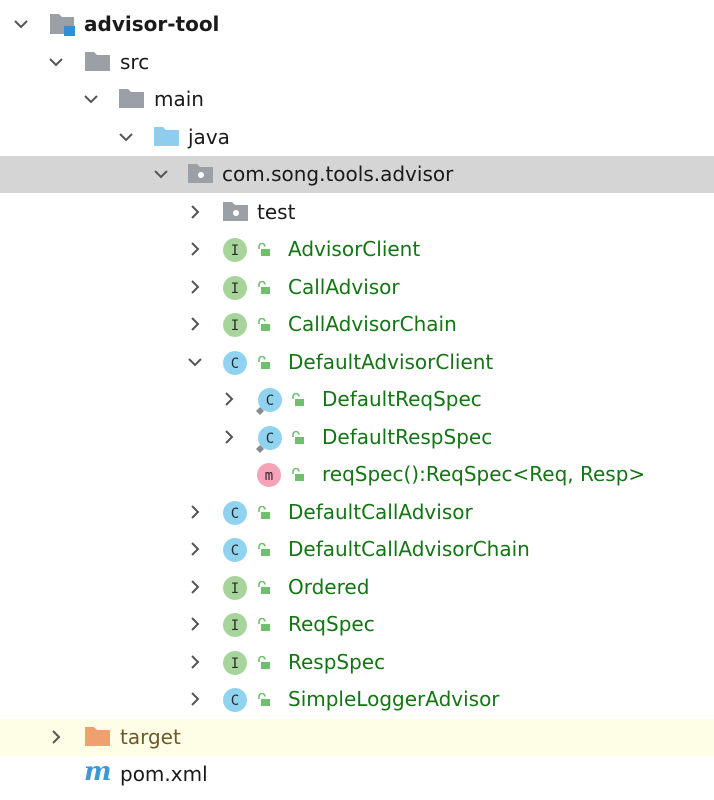 This screenshot has width=714, height=800. What do you see at coordinates (152, 24) in the screenshot?
I see `root-label: advisor-tool` at bounding box center [152, 24].